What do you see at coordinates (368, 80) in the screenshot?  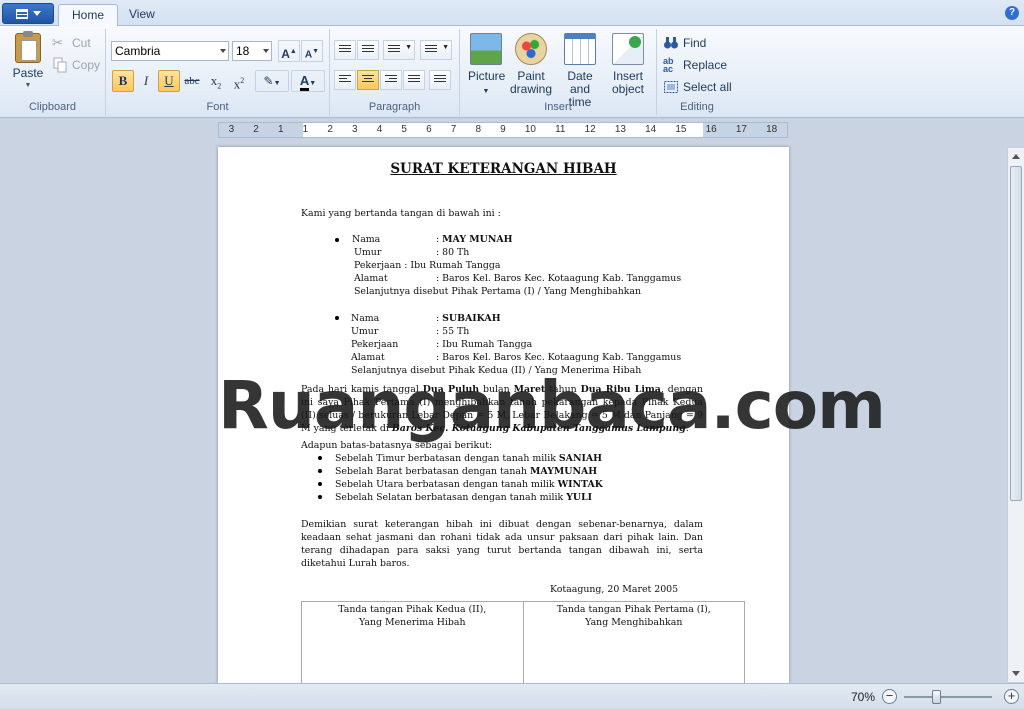 I see `align-center-button` at bounding box center [368, 80].